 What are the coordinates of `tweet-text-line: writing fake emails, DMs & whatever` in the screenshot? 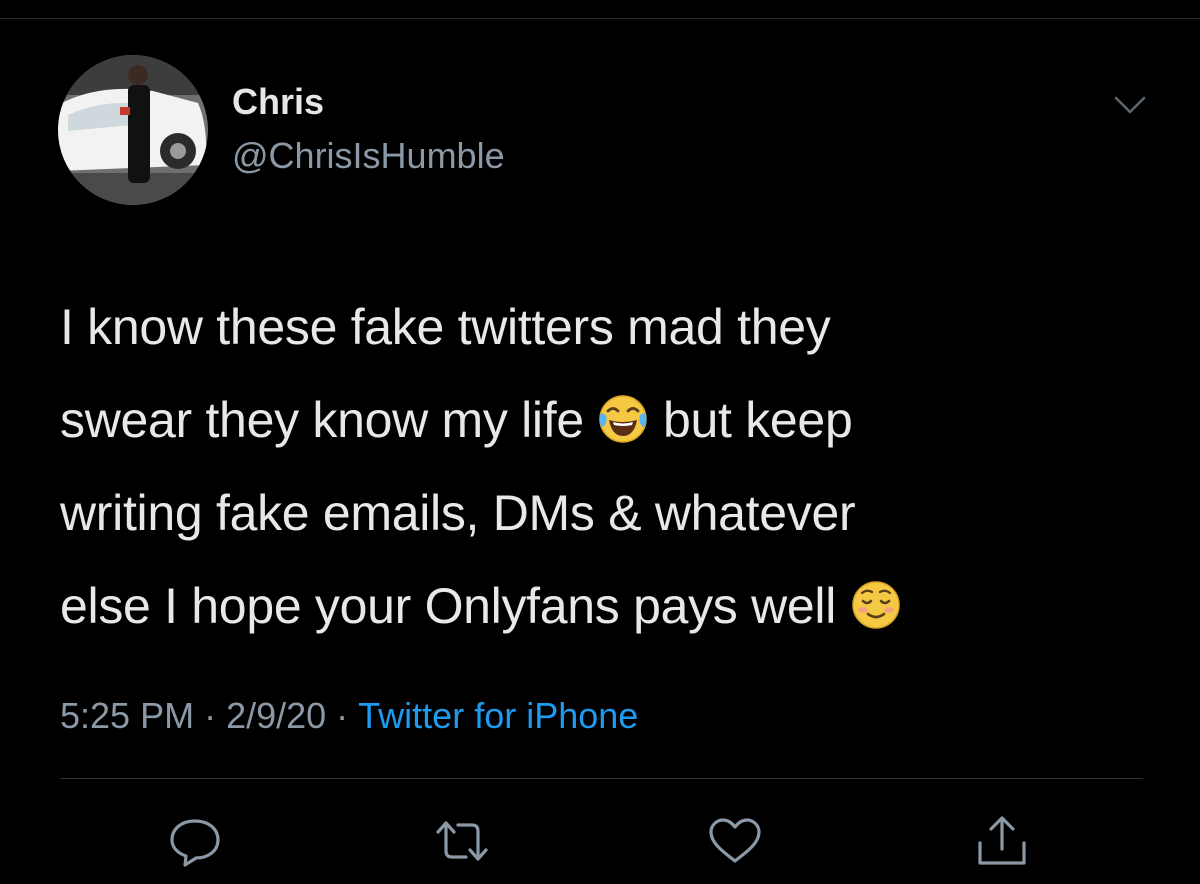 It's located at (600, 513).